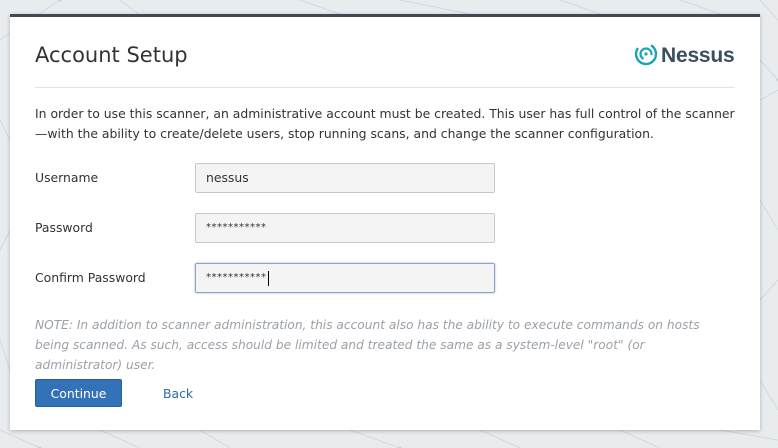 The image size is (778, 448). I want to click on confirm-password-input: ***********, so click(345, 278).